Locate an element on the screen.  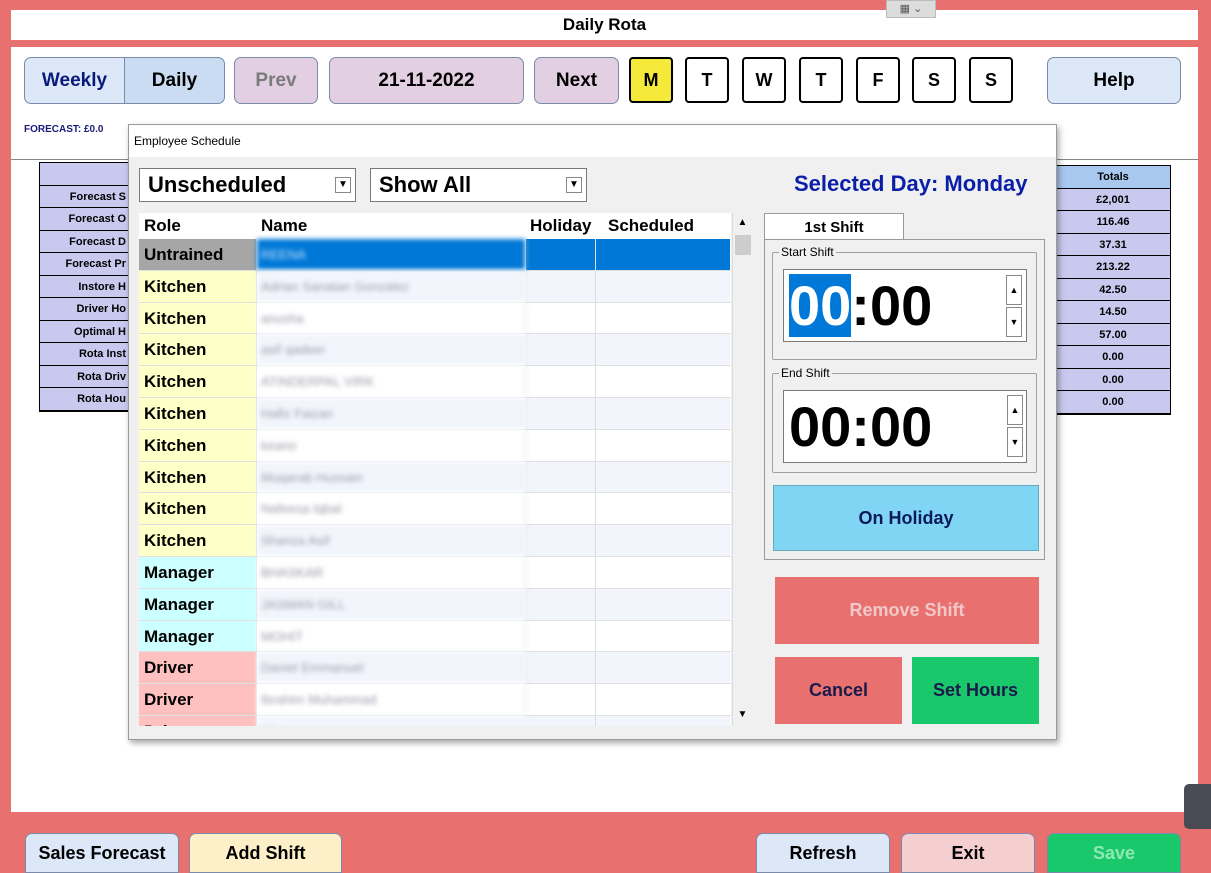
table-row: Manager BHASKAR is located at coordinates (435, 572).